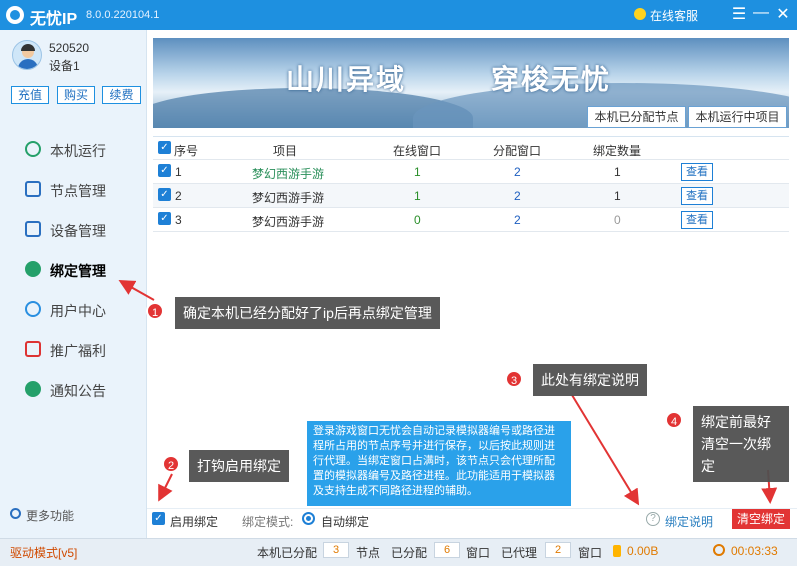  What do you see at coordinates (643, 551) in the screenshot?
I see `traffic-value: 0.00B` at bounding box center [643, 551].